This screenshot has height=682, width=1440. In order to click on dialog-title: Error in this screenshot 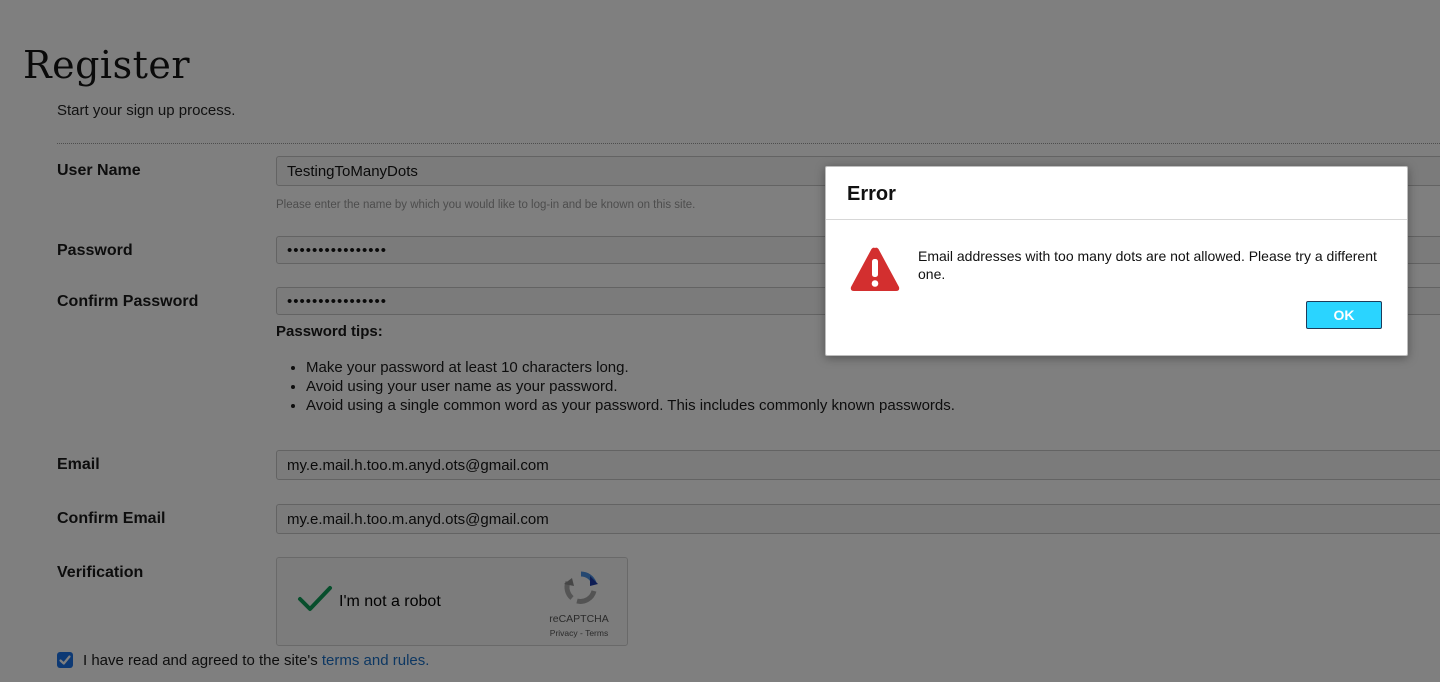, I will do `click(871, 194)`.